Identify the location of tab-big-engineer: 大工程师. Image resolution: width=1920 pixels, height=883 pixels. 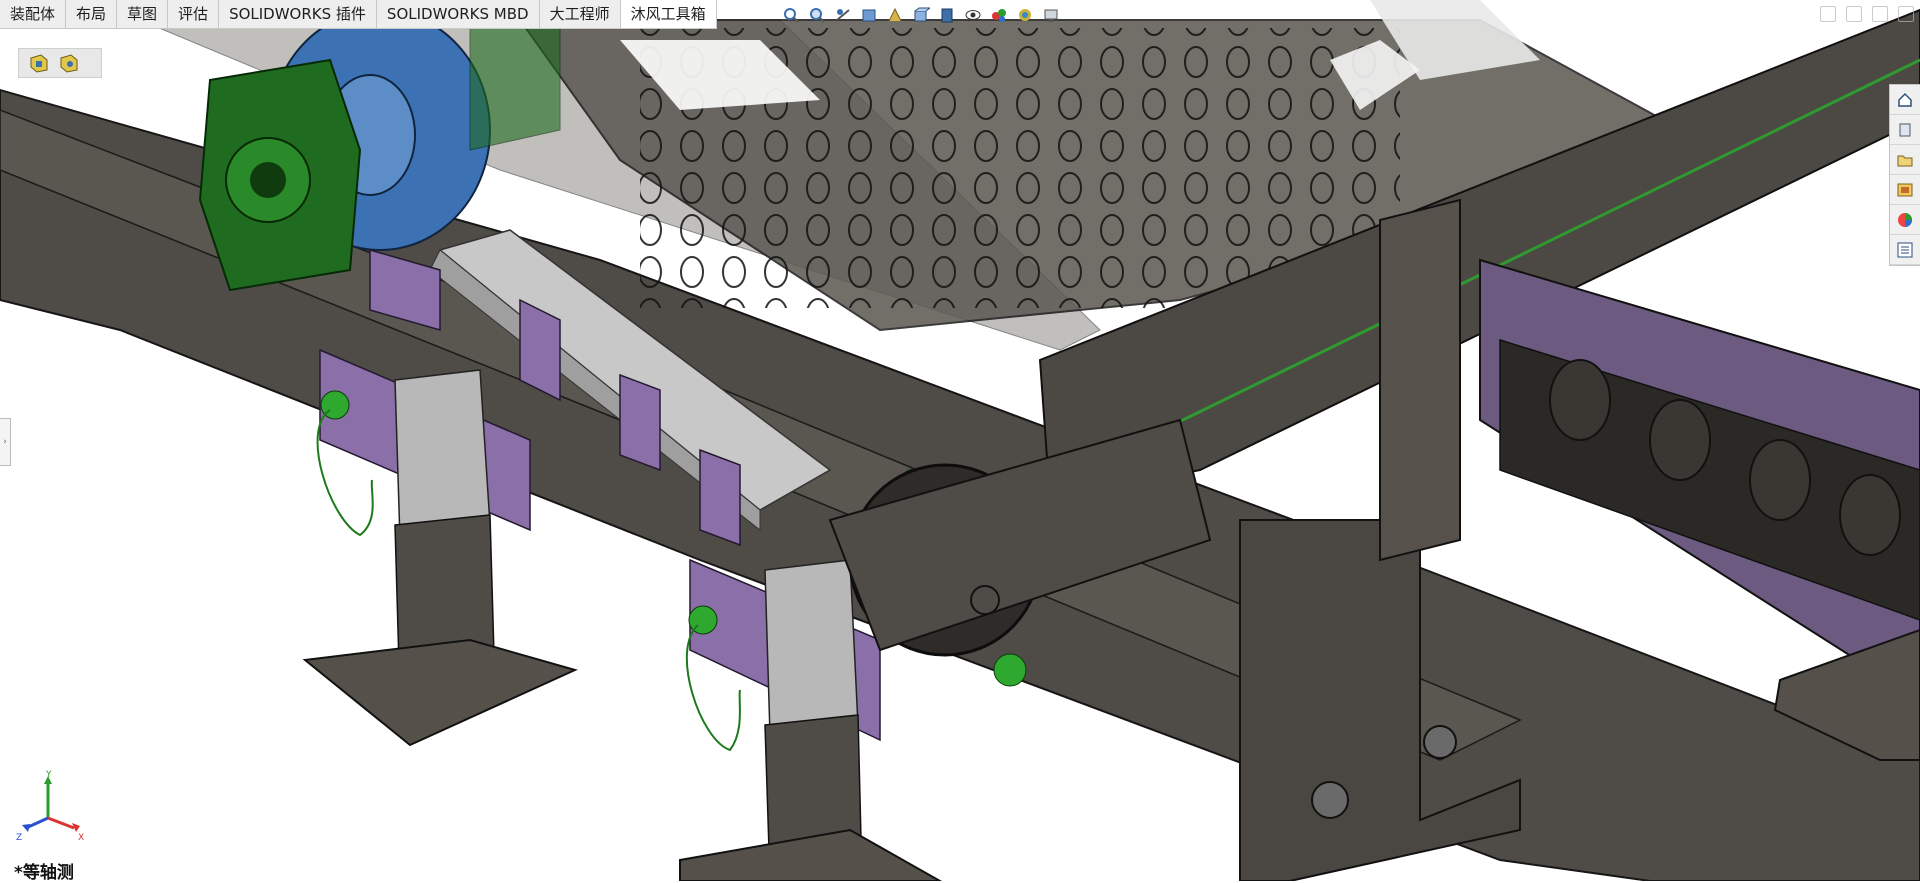
(580, 14).